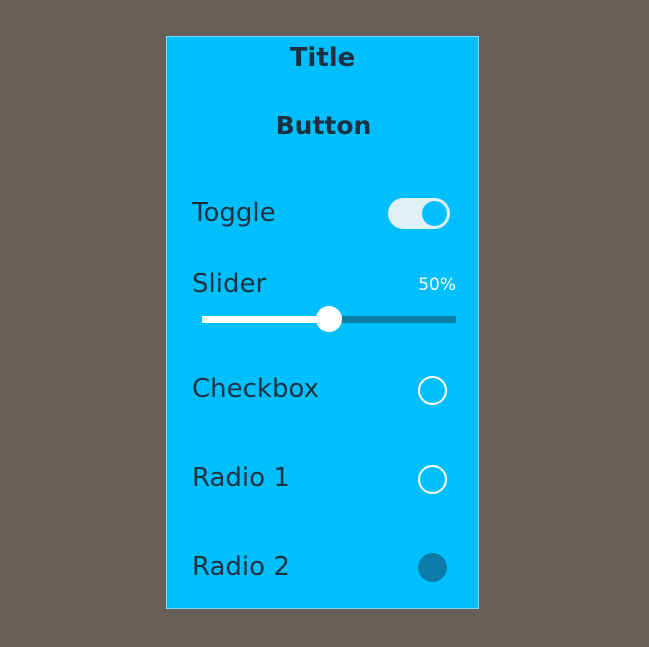 The height and width of the screenshot is (647, 649). What do you see at coordinates (419, 213) in the screenshot?
I see `toggle-switch` at bounding box center [419, 213].